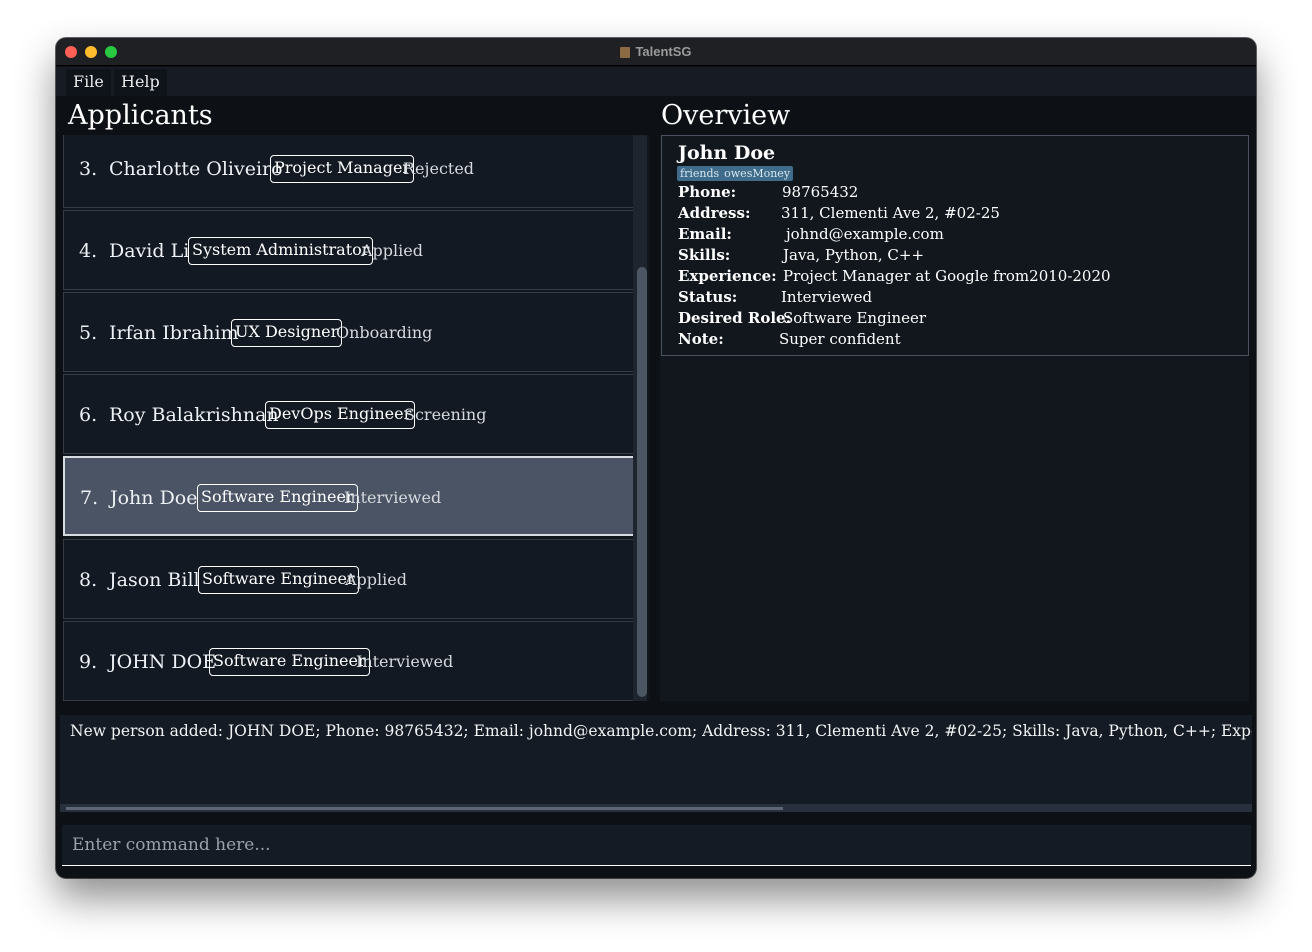 The height and width of the screenshot is (952, 1312). What do you see at coordinates (439, 168) in the screenshot?
I see `applicant-status: Rejected` at bounding box center [439, 168].